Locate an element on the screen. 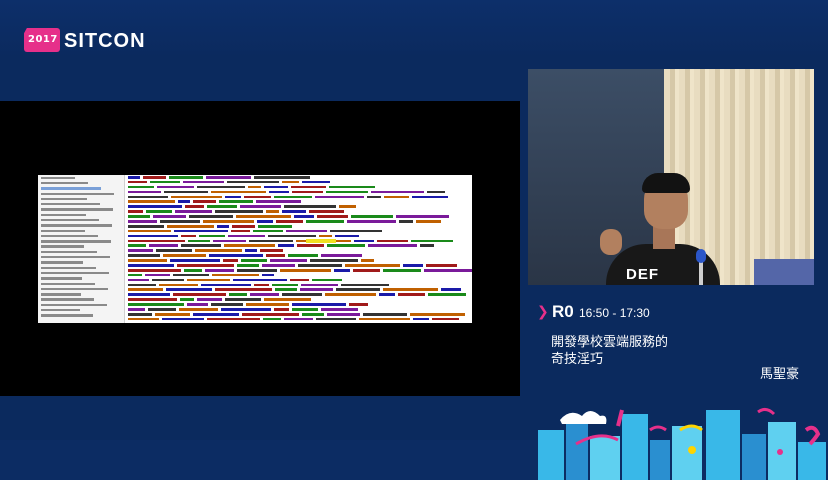  speaker-hair is located at coordinates (666, 183).